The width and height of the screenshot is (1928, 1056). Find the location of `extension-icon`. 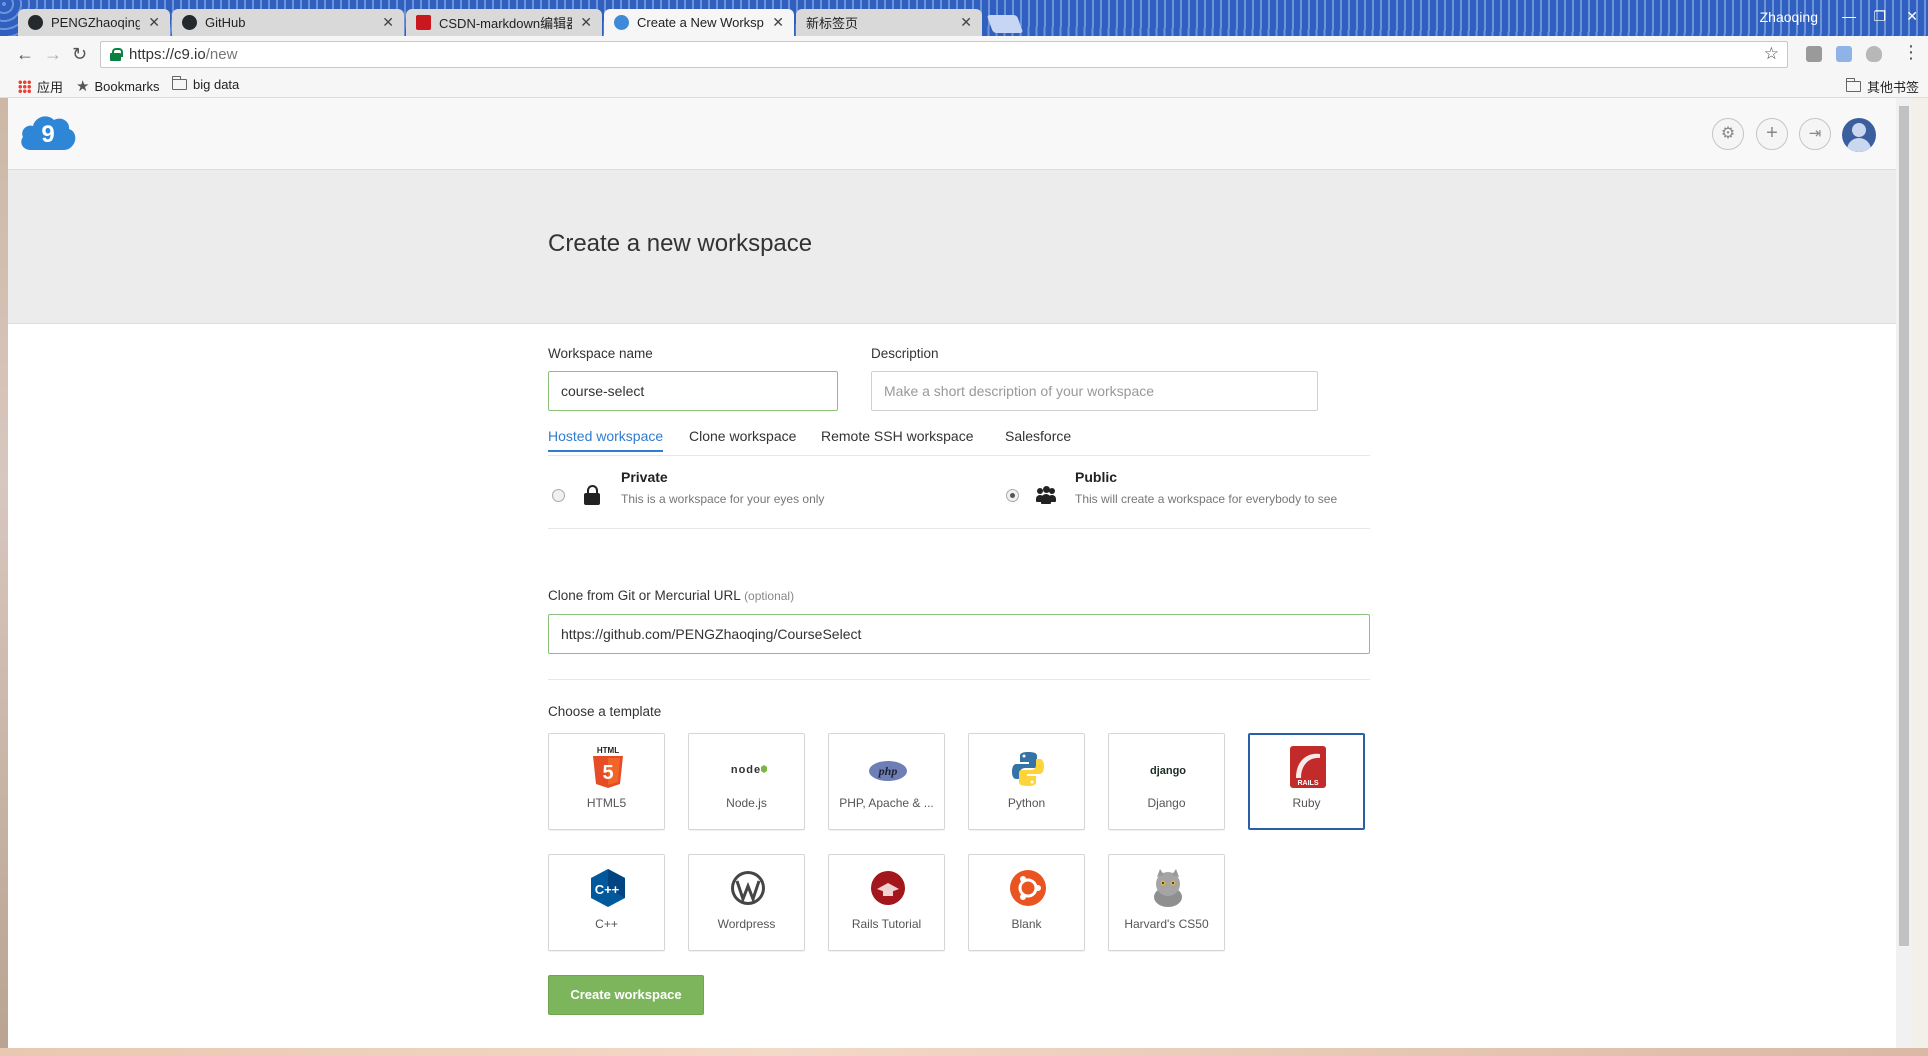

extension-icon is located at coordinates (1814, 54).